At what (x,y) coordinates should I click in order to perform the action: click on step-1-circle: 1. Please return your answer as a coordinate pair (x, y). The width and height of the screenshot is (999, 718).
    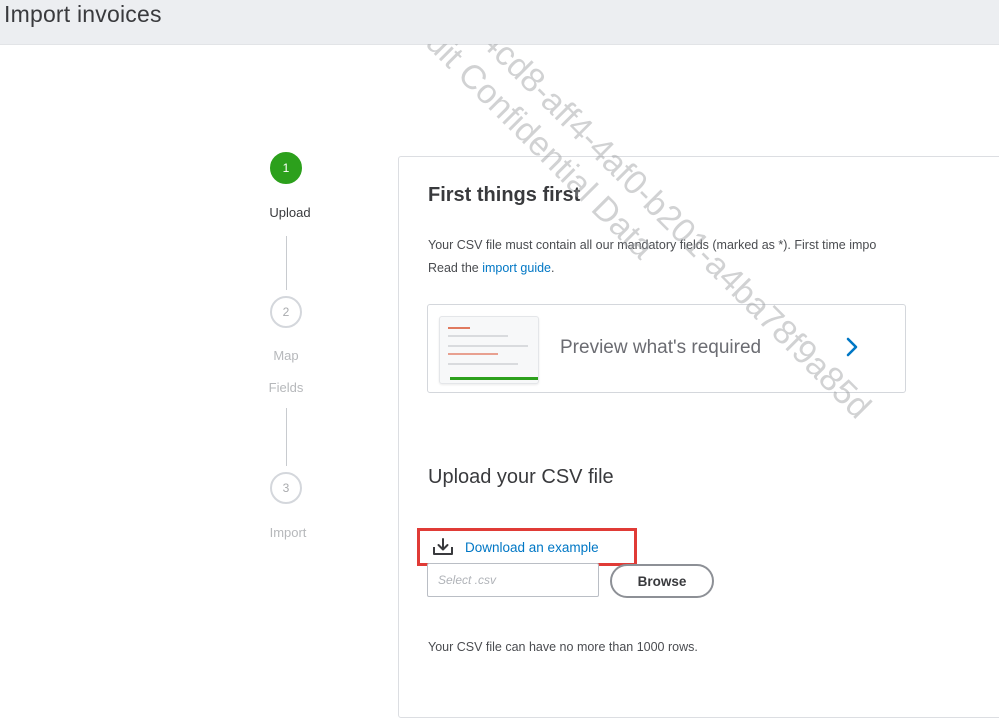
    Looking at the image, I should click on (286, 168).